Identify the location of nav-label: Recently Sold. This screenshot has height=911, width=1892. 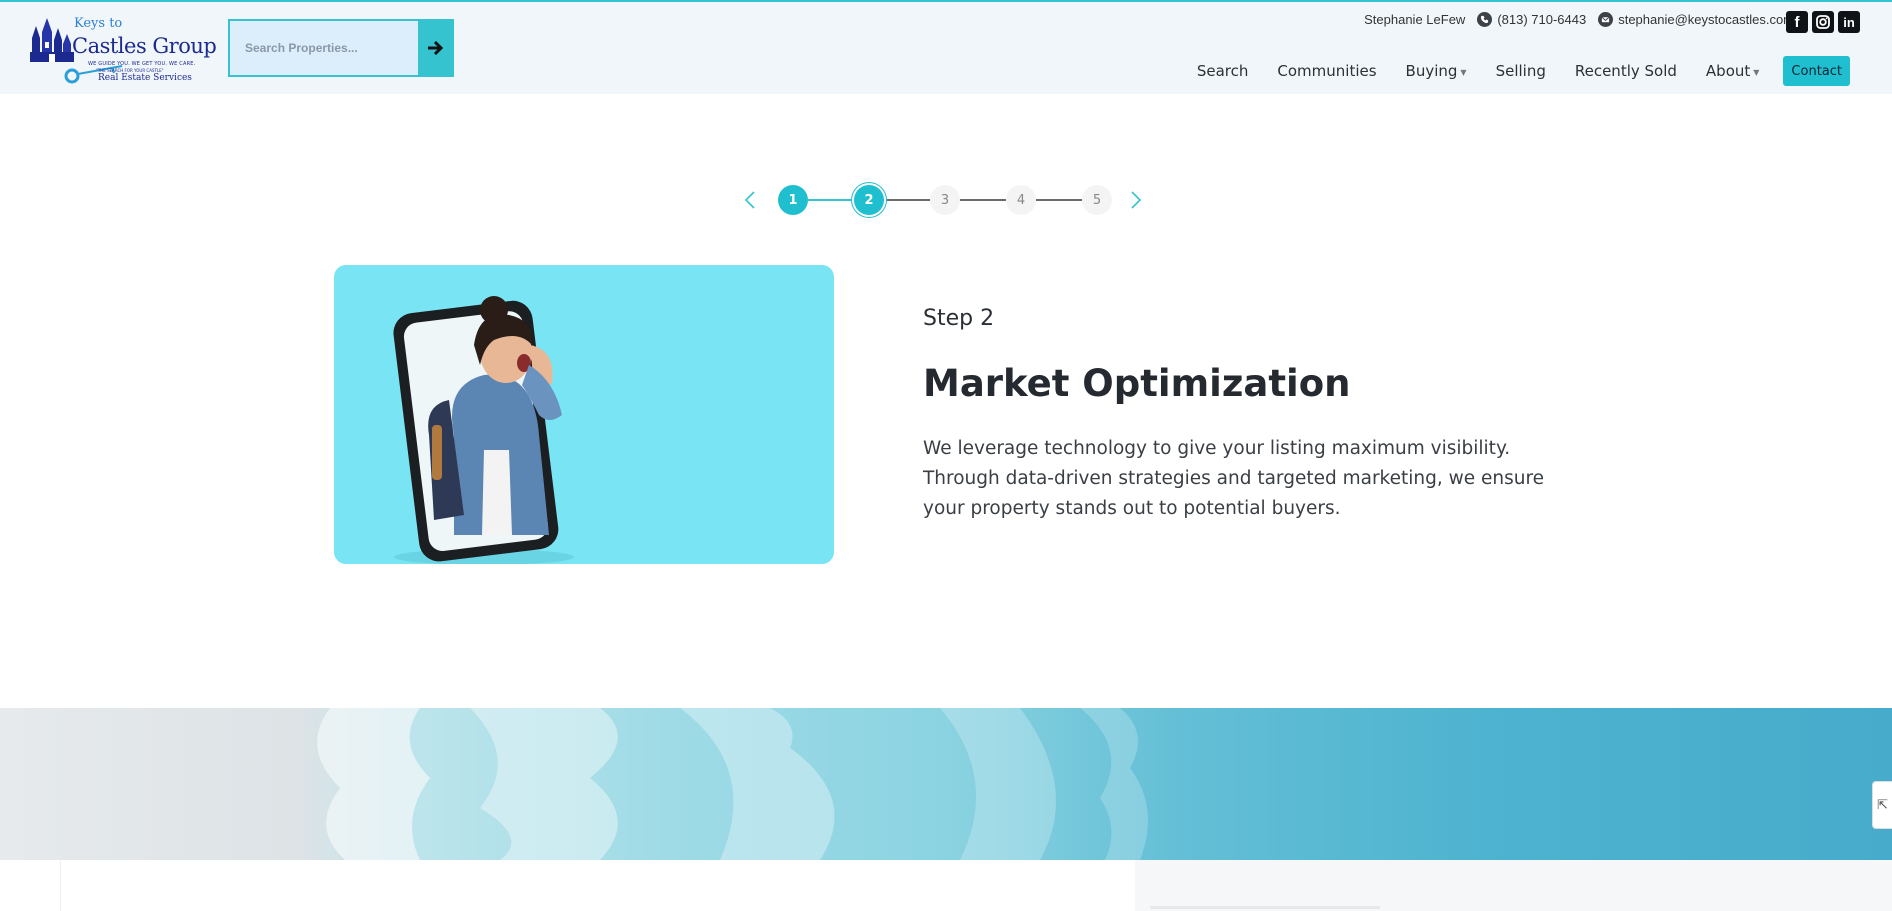
(1625, 71).